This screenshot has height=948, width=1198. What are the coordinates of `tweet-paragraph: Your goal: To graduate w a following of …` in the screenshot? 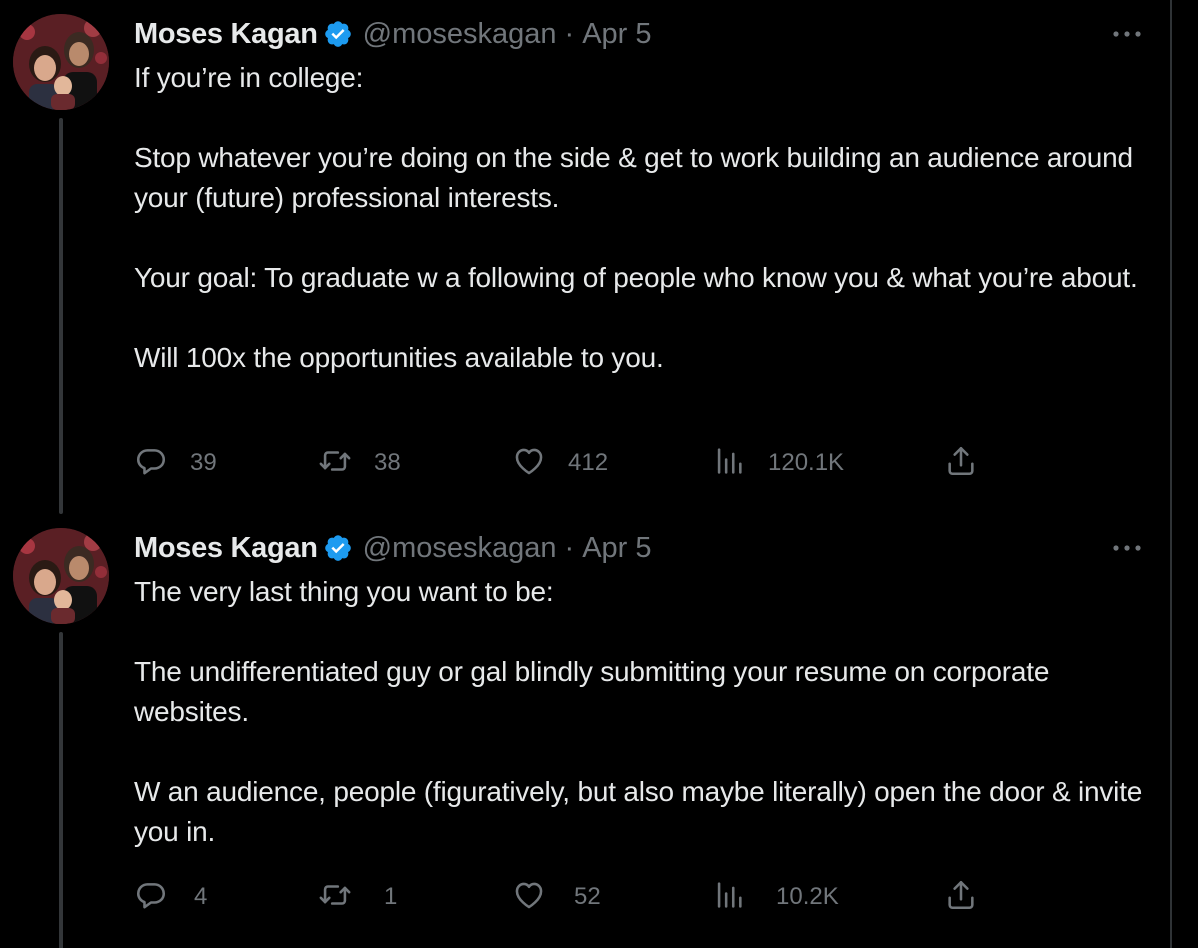 It's located at (636, 277).